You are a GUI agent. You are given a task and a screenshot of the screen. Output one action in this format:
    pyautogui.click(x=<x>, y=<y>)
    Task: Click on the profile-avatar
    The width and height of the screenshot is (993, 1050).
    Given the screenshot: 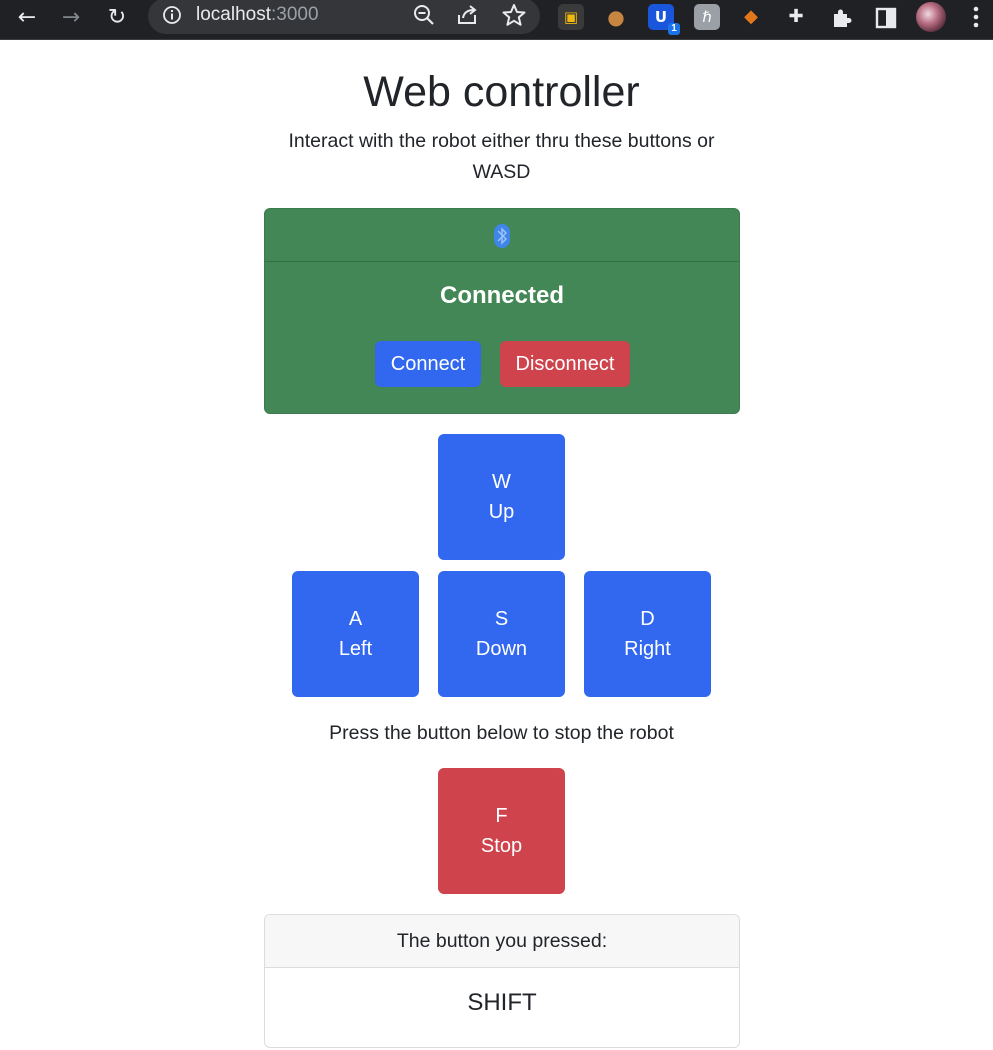 What is the action you would take?
    pyautogui.click(x=931, y=17)
    